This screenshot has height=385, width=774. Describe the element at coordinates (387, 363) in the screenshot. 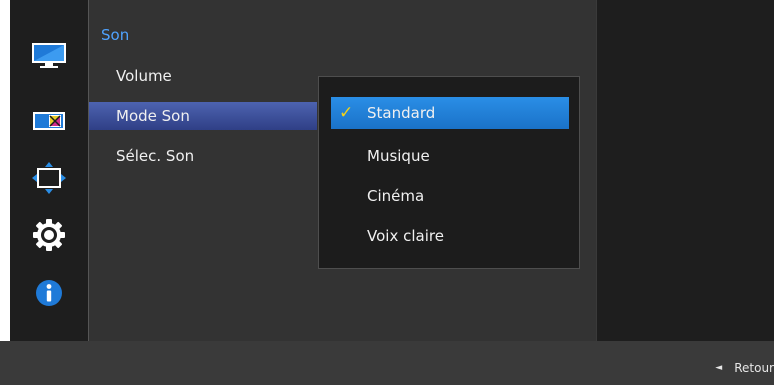

I see `footer-bar: ◄ Retour` at that location.